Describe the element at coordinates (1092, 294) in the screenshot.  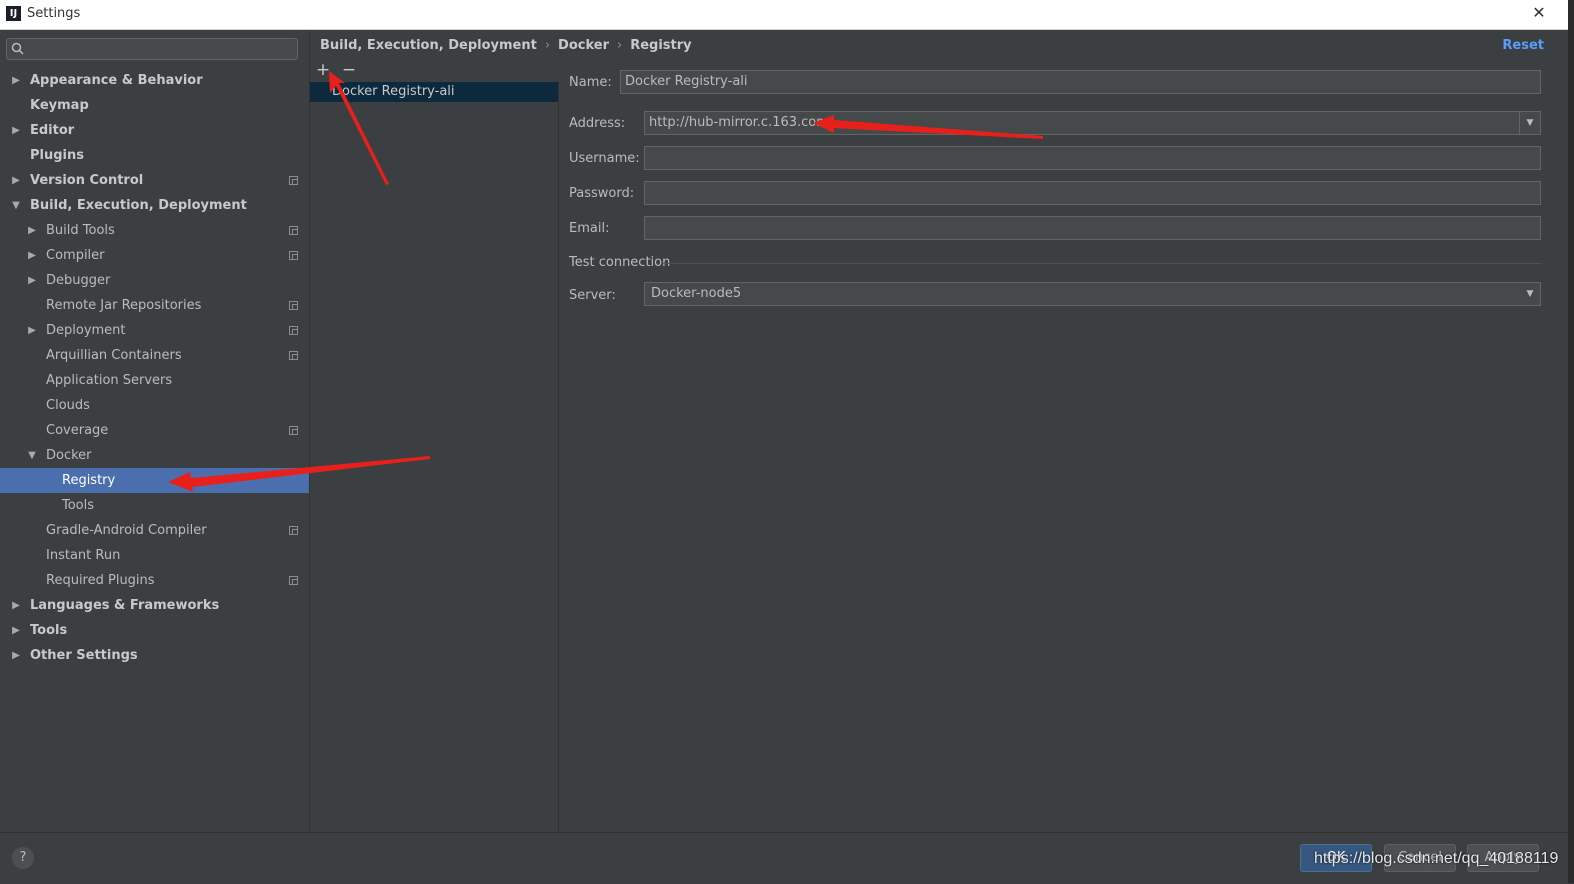
I see `server-select: Docker-node5 ▼` at that location.